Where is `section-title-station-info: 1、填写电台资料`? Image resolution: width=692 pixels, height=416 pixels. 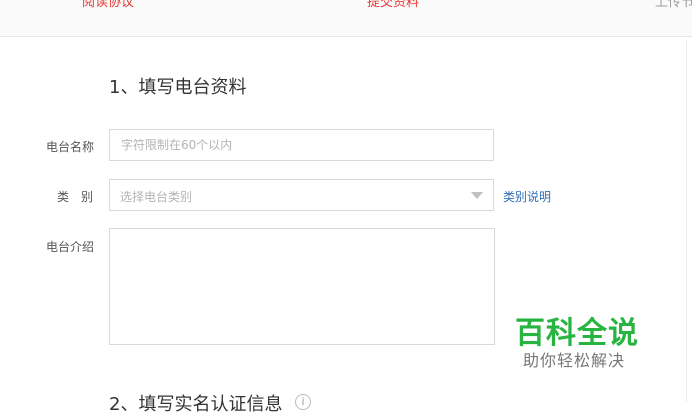 section-title-station-info: 1、填写电台资料 is located at coordinates (178, 87).